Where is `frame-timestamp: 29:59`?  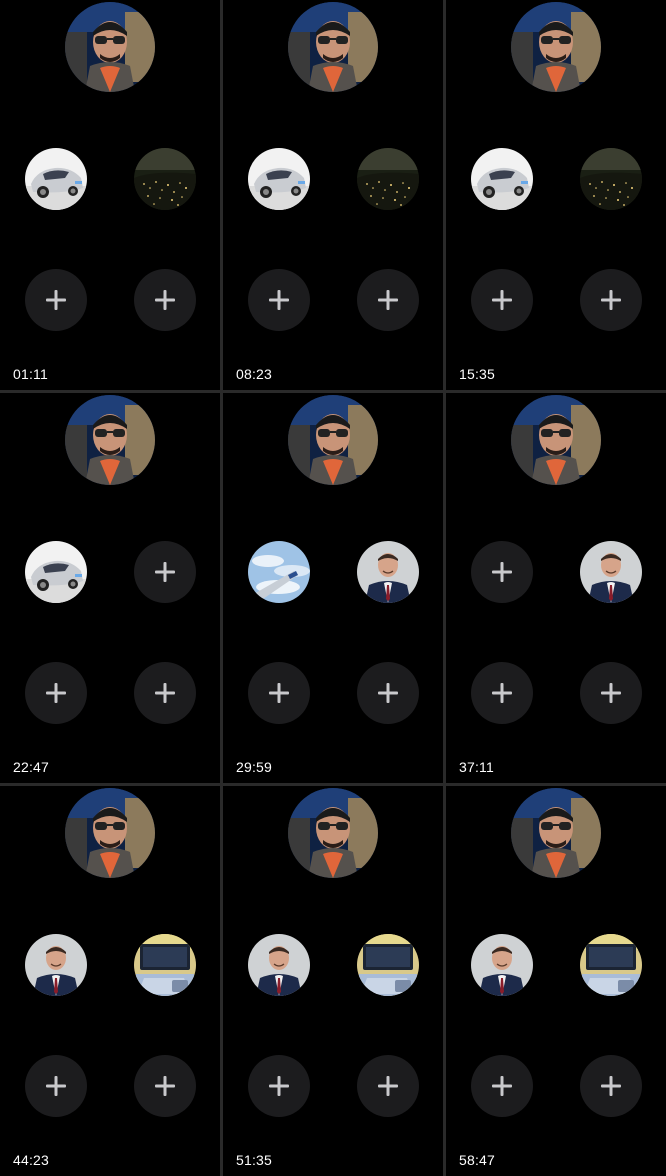 frame-timestamp: 29:59 is located at coordinates (254, 767).